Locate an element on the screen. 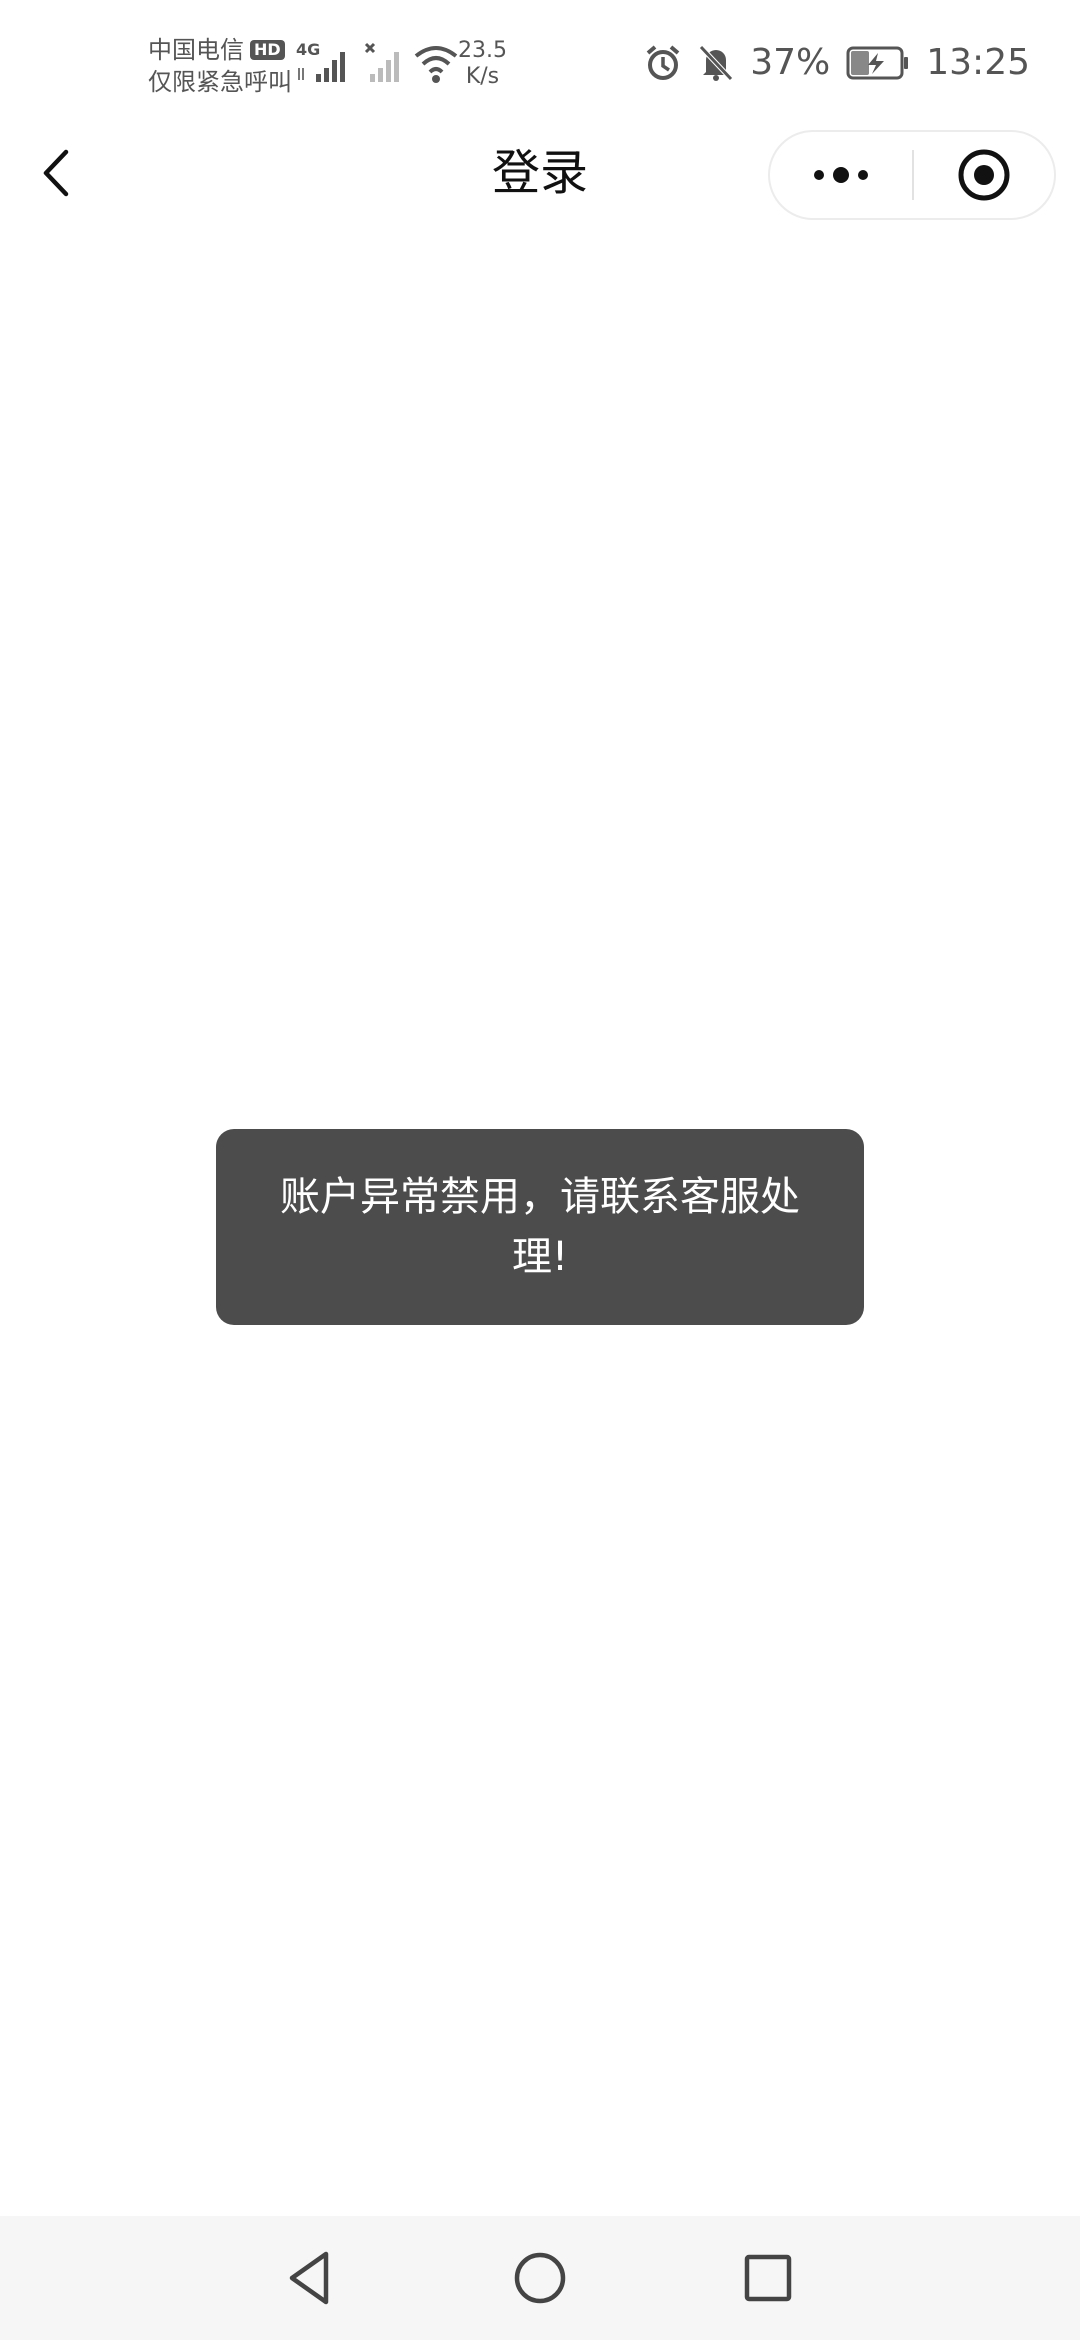 The width and height of the screenshot is (1080, 2340). signal-group: 4G is located at coordinates (377, 62).